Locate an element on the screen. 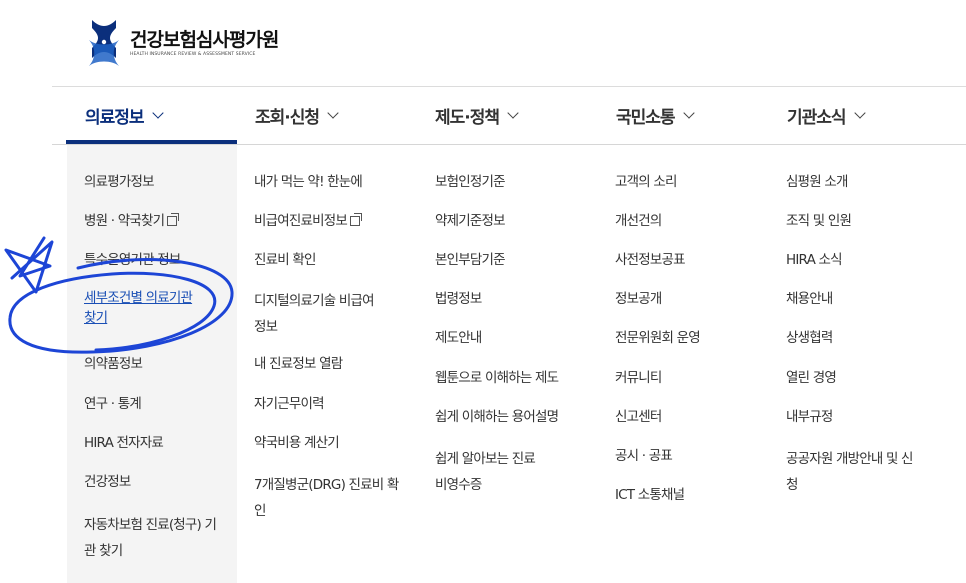 The image size is (966, 583). menu-item-detailed-search: 세부조건별 의료기관 찾기 is located at coordinates (145, 308).